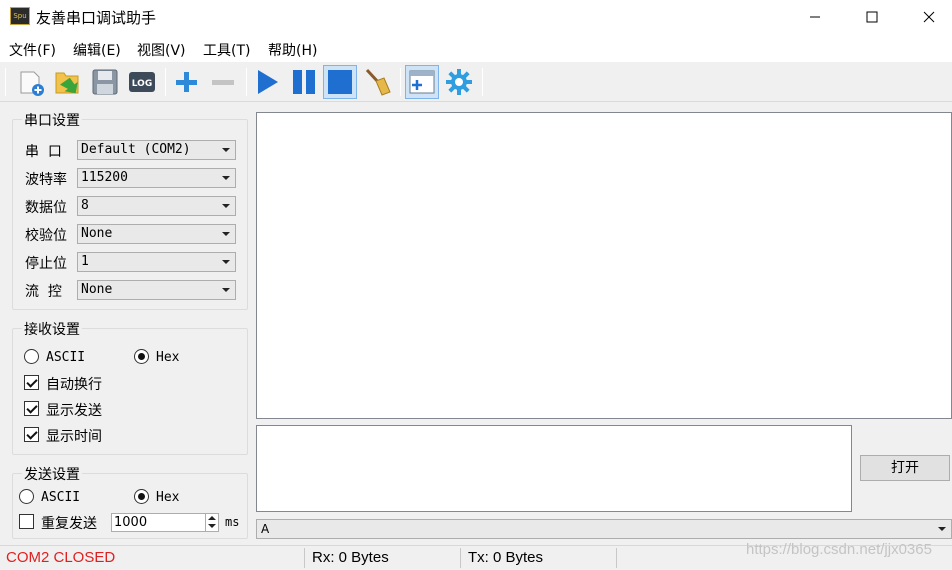  I want to click on chevron-up-icon, so click(212, 518).